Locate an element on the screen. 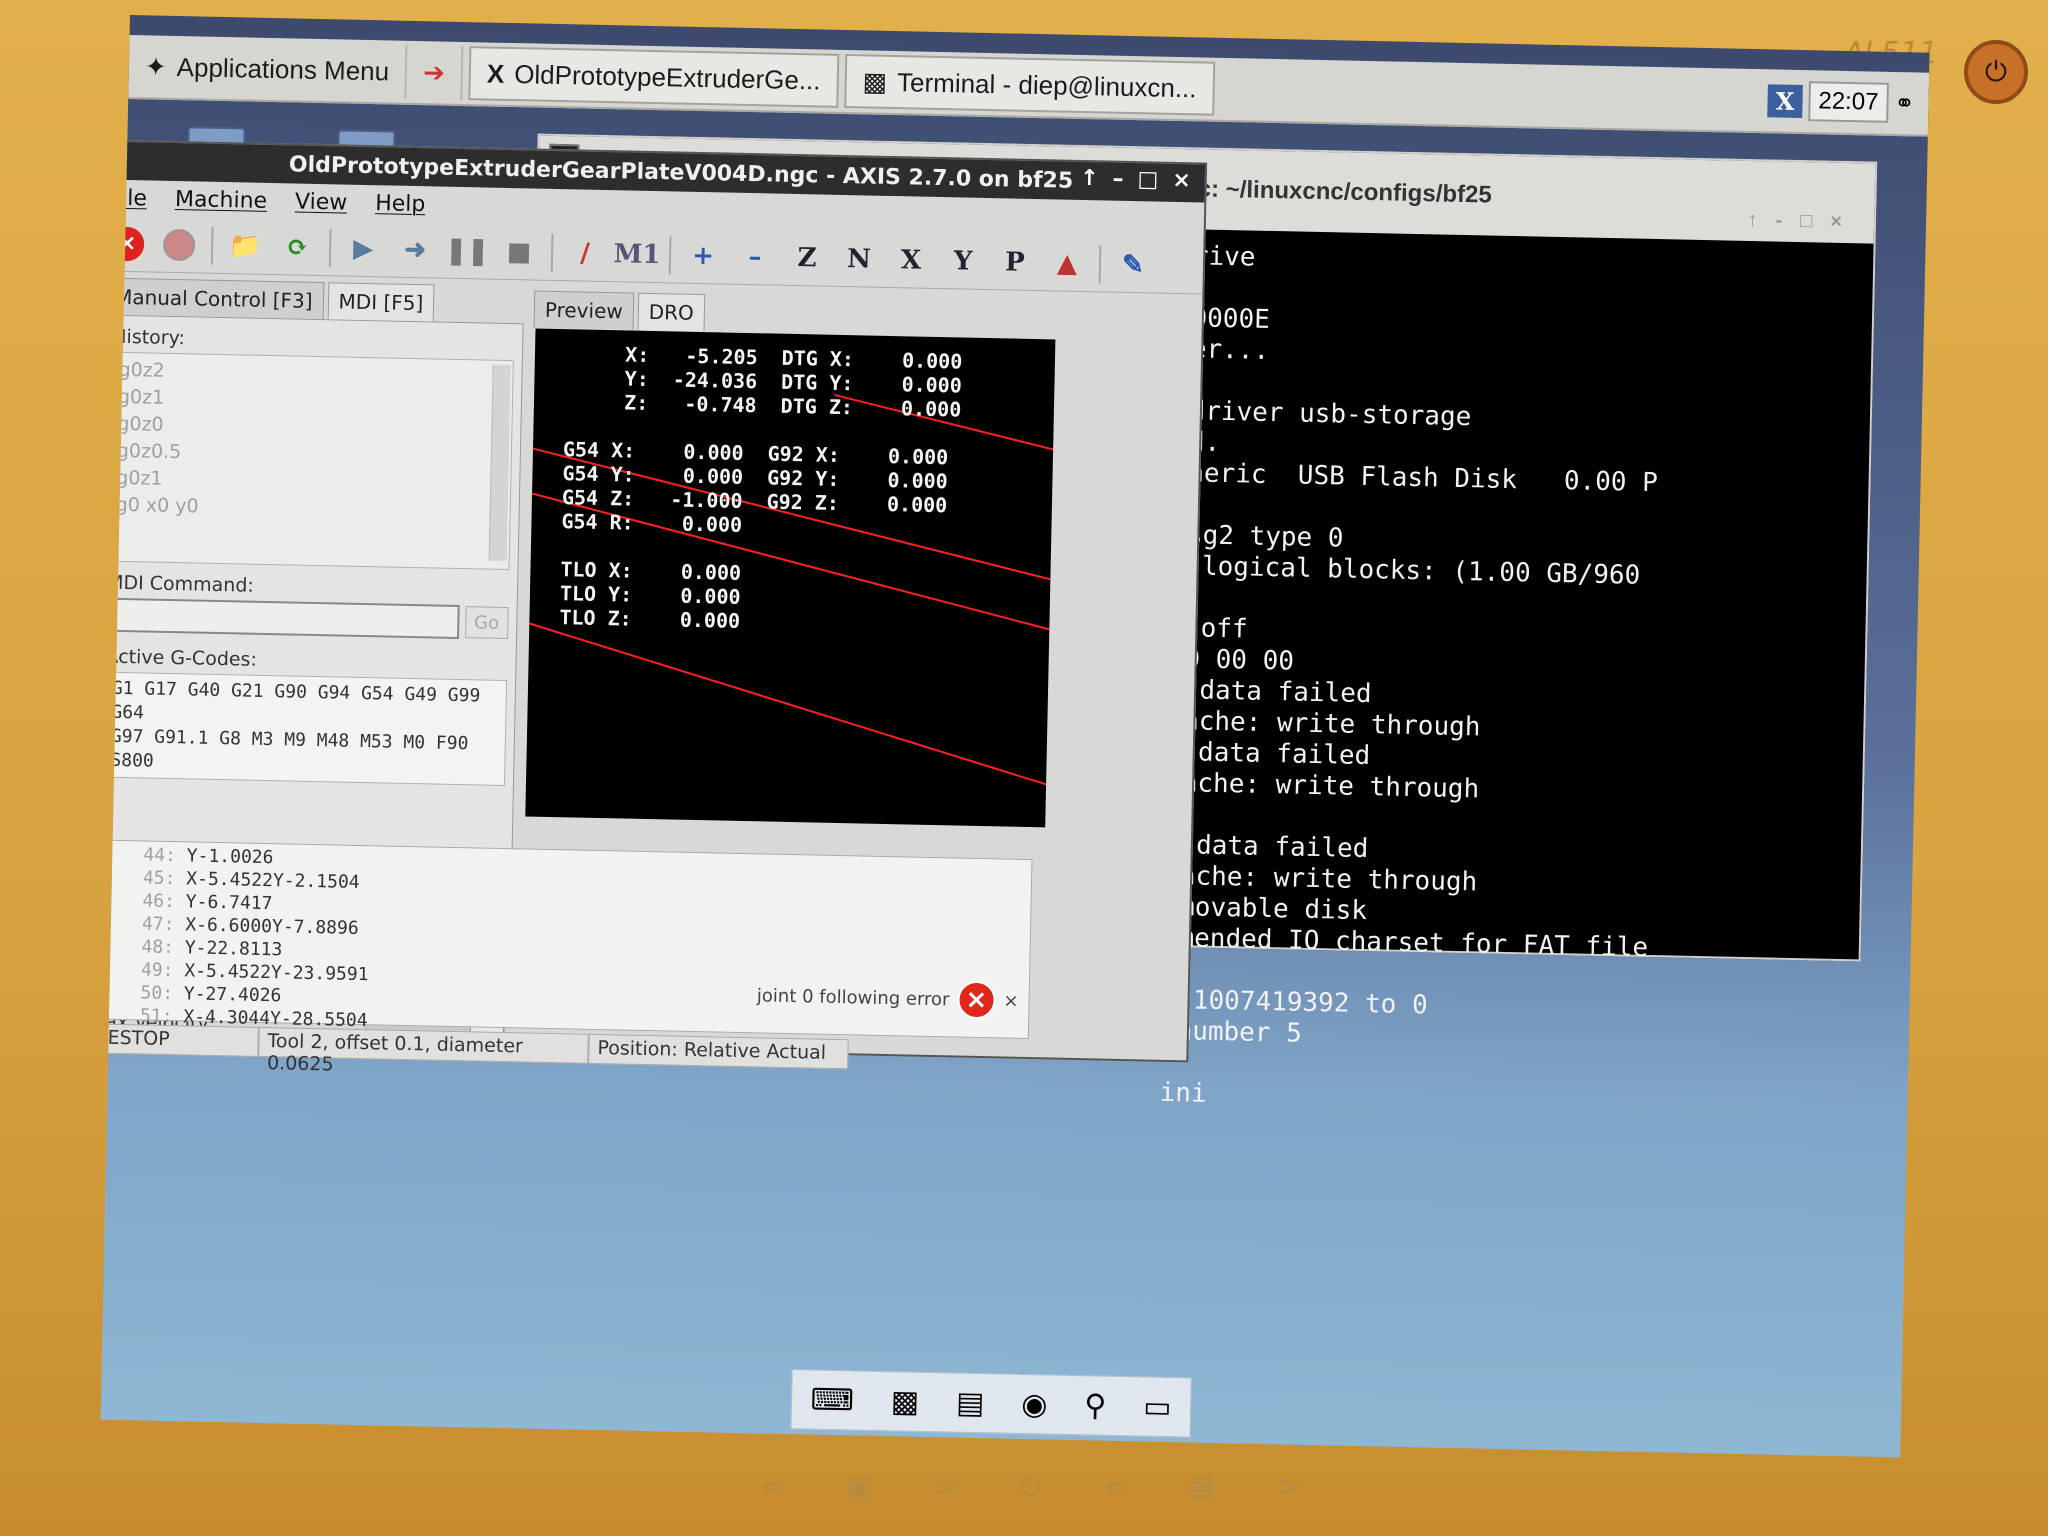 The width and height of the screenshot is (2048, 1536). power-badge-icon: ⏻ is located at coordinates (1996, 72).